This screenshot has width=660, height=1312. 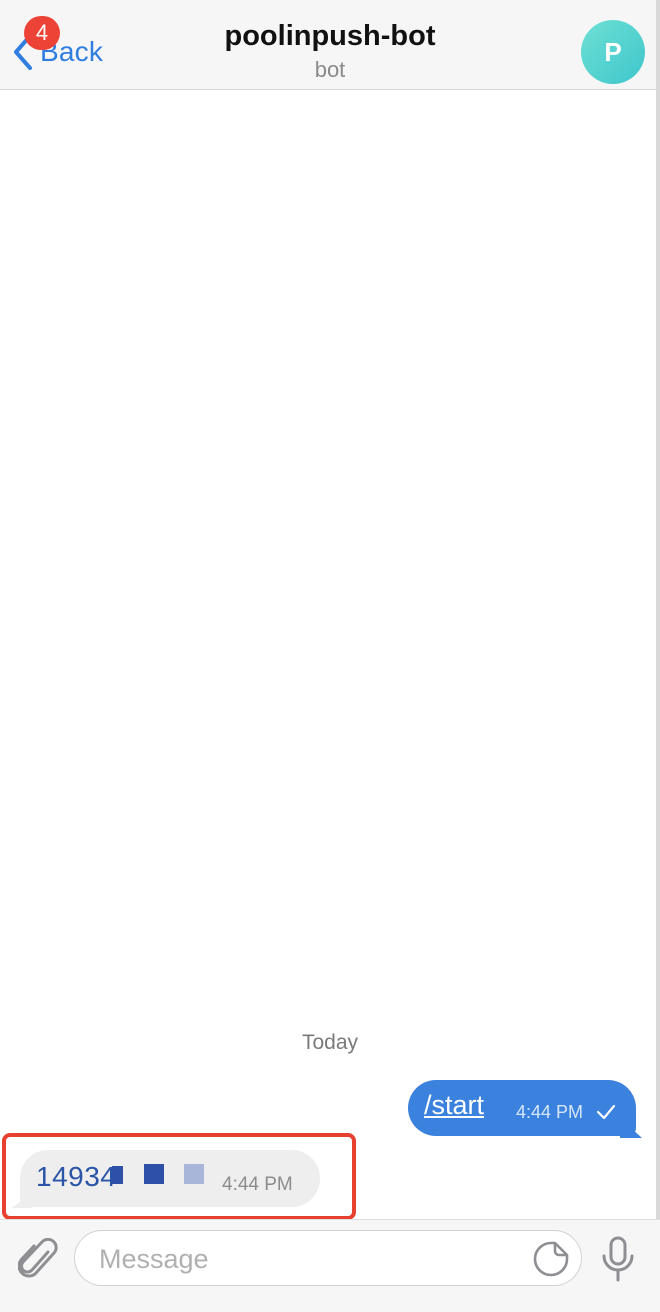 What do you see at coordinates (606, 1112) in the screenshot?
I see `check-icon` at bounding box center [606, 1112].